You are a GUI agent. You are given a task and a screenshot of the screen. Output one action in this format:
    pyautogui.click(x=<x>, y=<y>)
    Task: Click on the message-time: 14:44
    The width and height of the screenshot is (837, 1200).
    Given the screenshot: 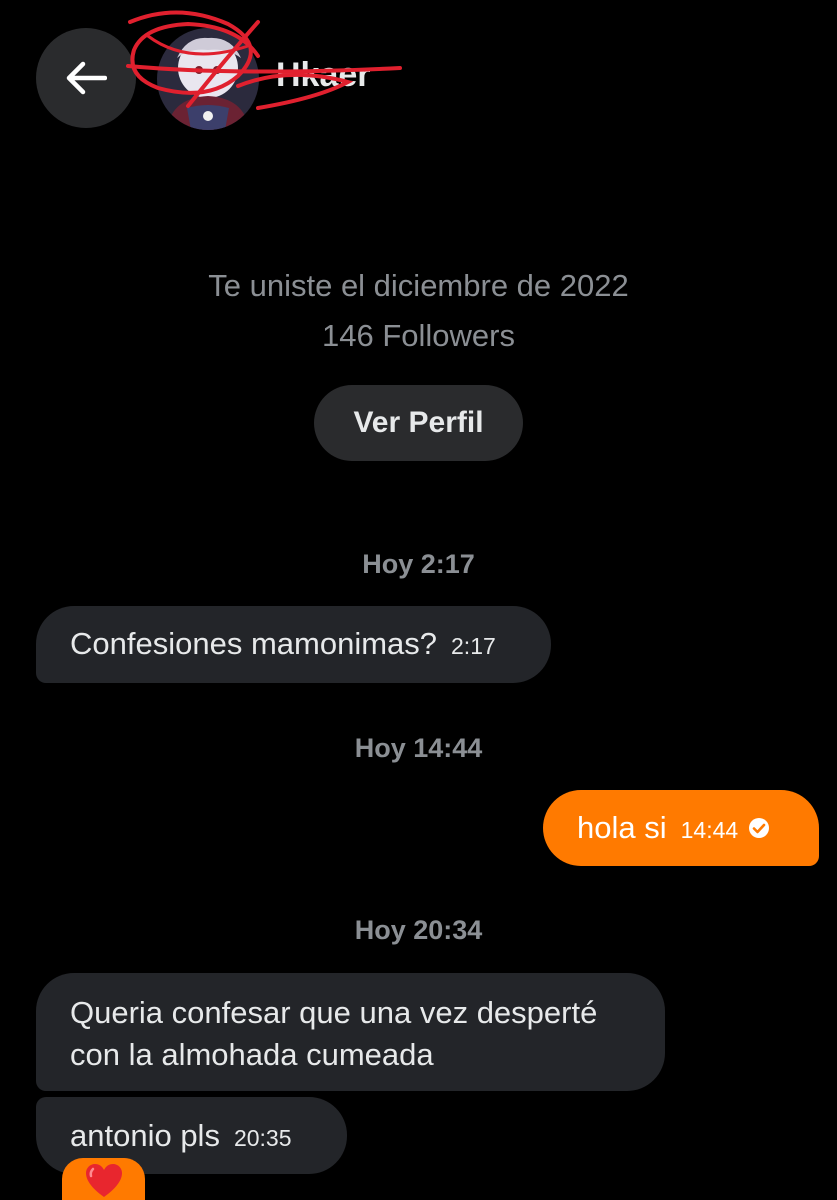 What is the action you would take?
    pyautogui.click(x=709, y=830)
    